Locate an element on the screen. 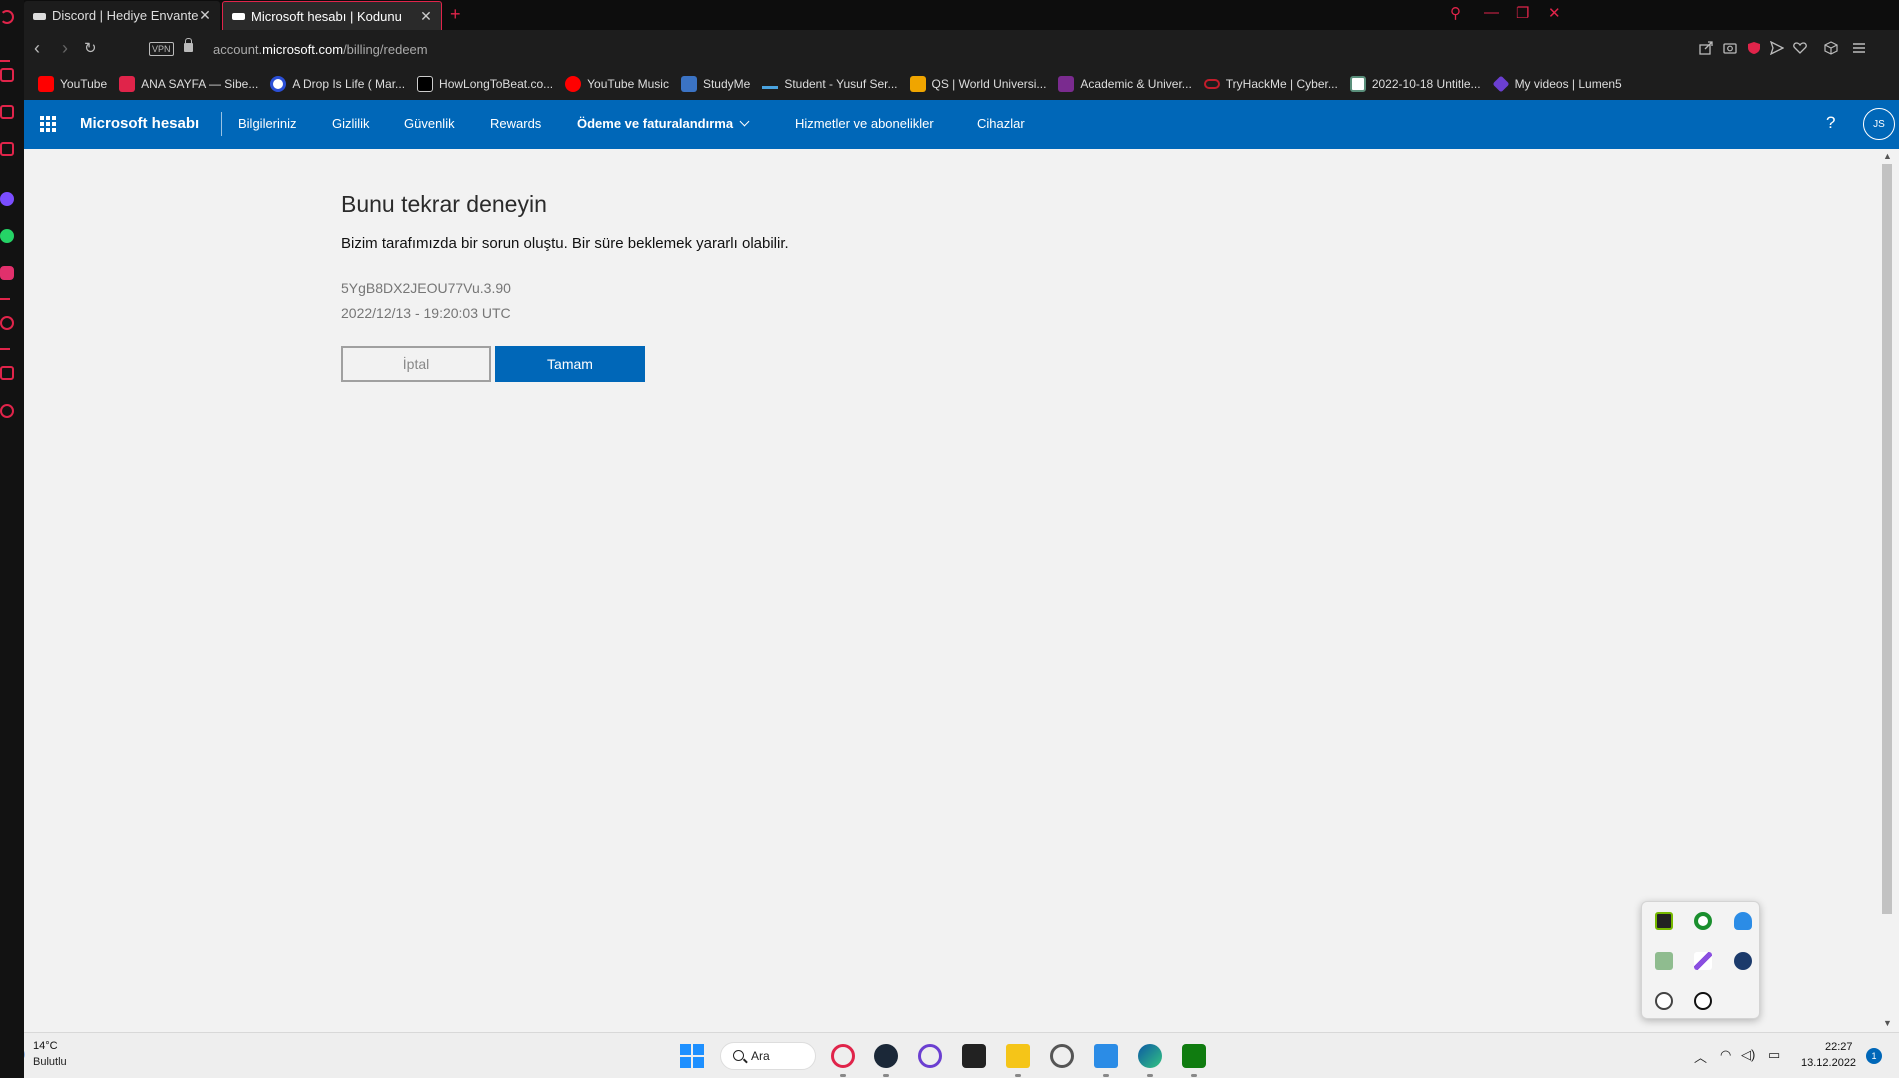 The height and width of the screenshot is (1078, 1899). windows-start-icon is located at coordinates (692, 1056).